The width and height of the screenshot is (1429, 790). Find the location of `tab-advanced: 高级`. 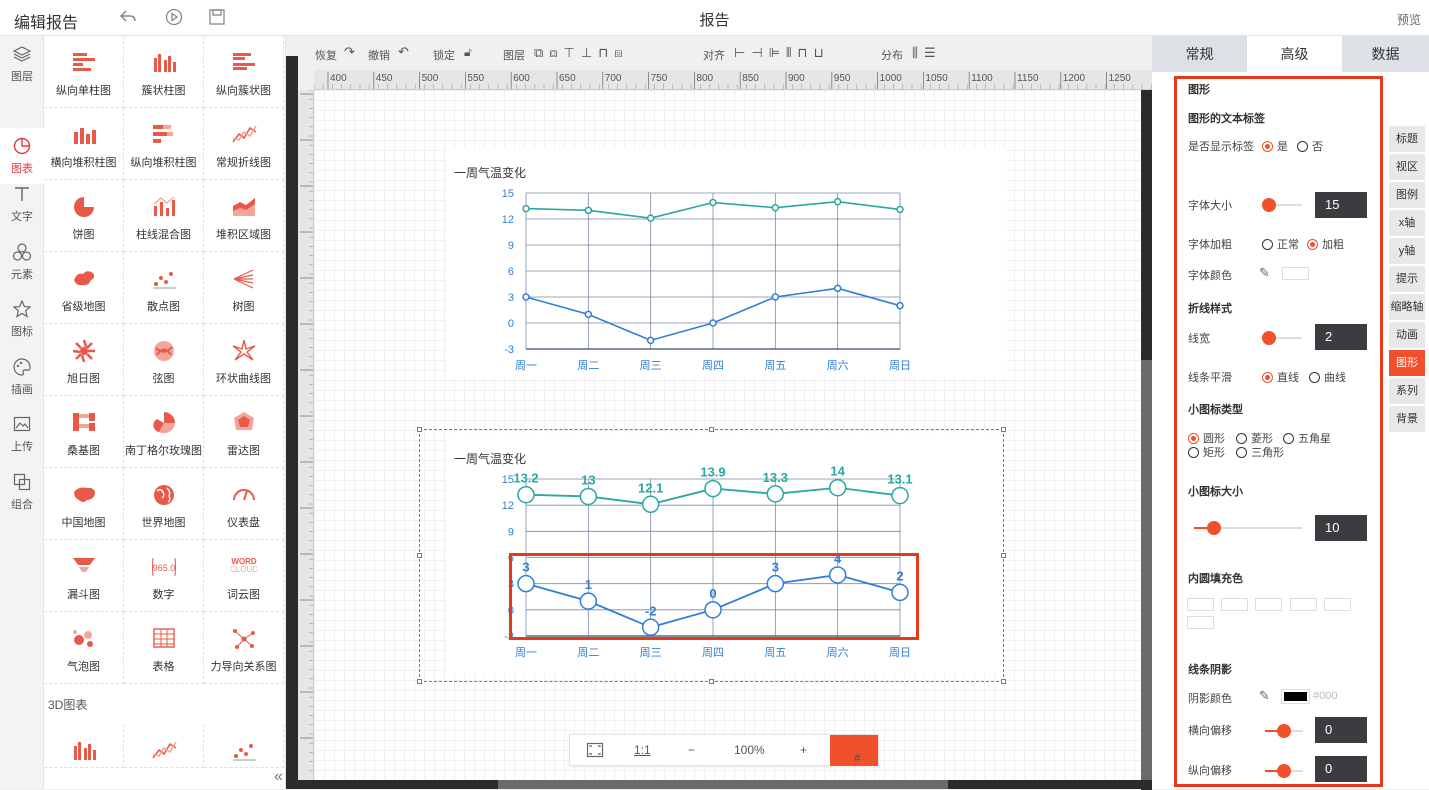

tab-advanced: 高级 is located at coordinates (1294, 54).